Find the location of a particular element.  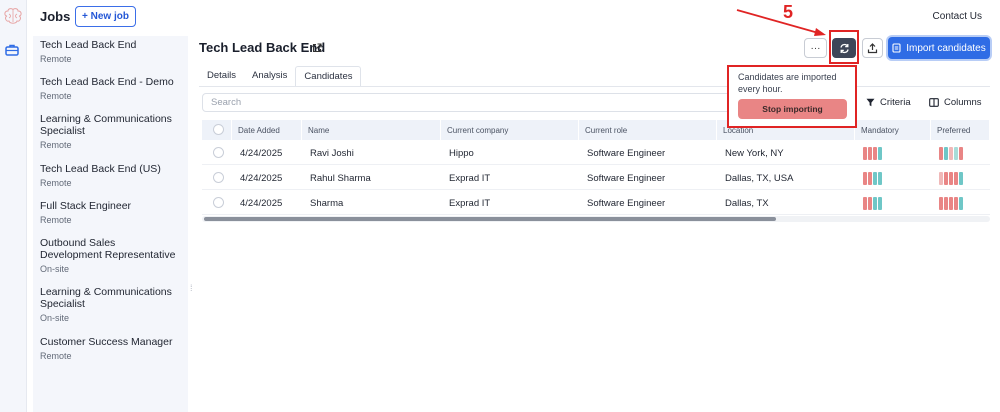

columns-button: Columns is located at coordinates (955, 102).